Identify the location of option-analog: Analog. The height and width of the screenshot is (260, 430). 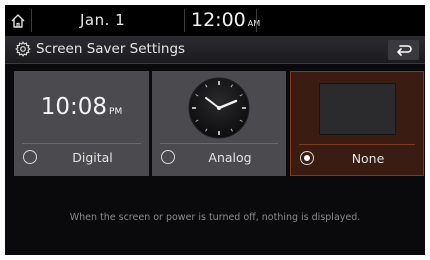
(219, 123).